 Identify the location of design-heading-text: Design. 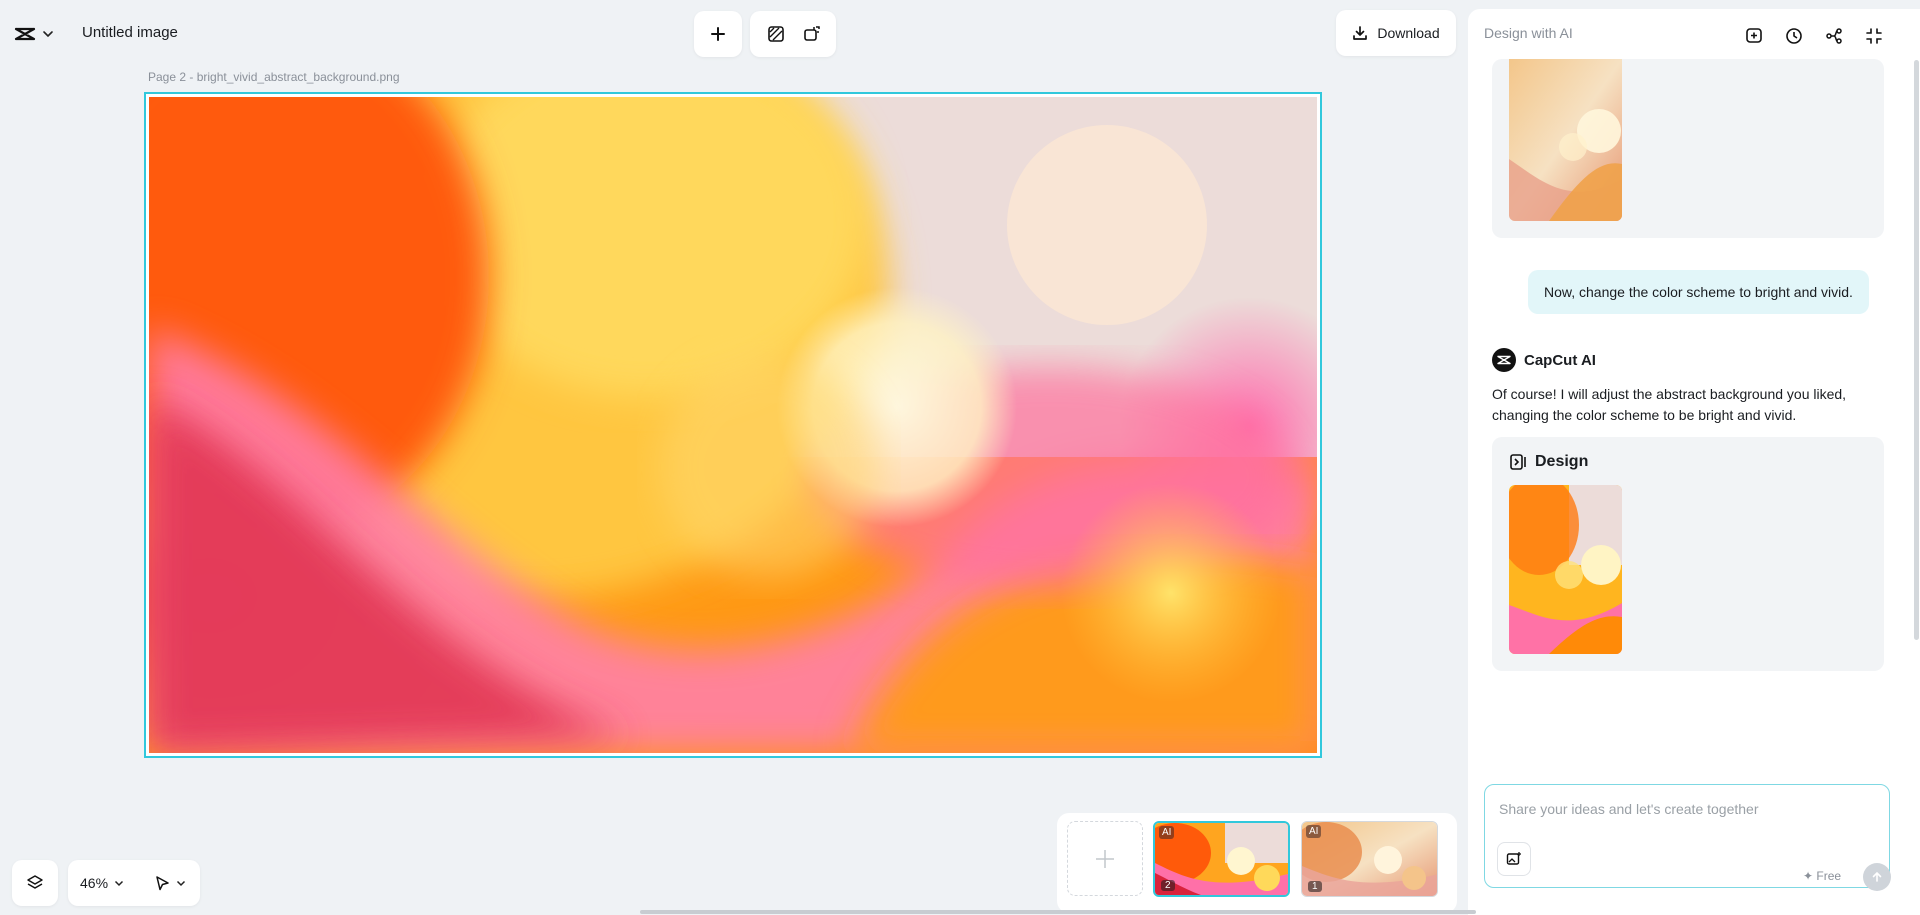
(1562, 461).